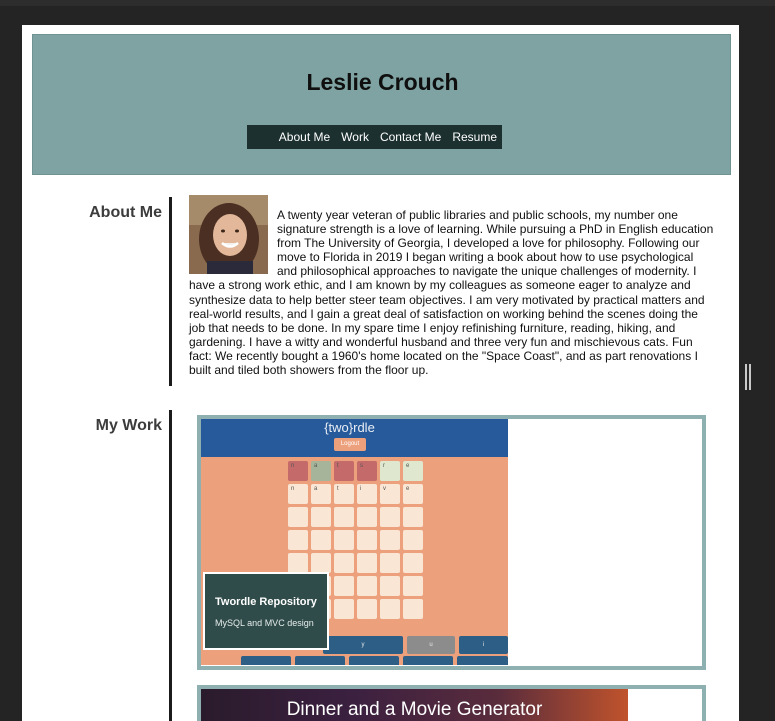 This screenshot has height=721, width=775. What do you see at coordinates (382, 82) in the screenshot?
I see `site-title: Leslie Crouch` at bounding box center [382, 82].